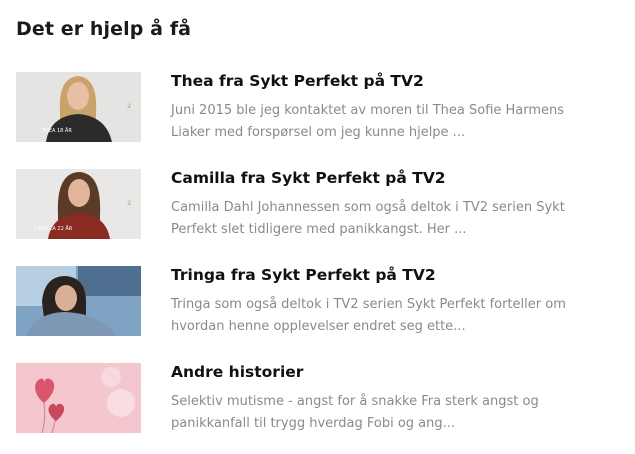  Describe the element at coordinates (308, 178) in the screenshot. I see `story-title: Camilla fra Sykt Perfekt på TV2` at that location.